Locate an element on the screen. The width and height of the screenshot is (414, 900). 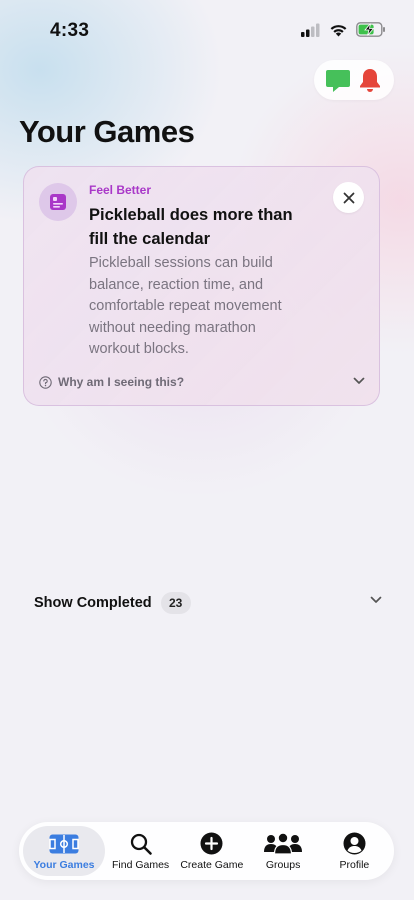
page-title: Your Games is located at coordinates (107, 131).